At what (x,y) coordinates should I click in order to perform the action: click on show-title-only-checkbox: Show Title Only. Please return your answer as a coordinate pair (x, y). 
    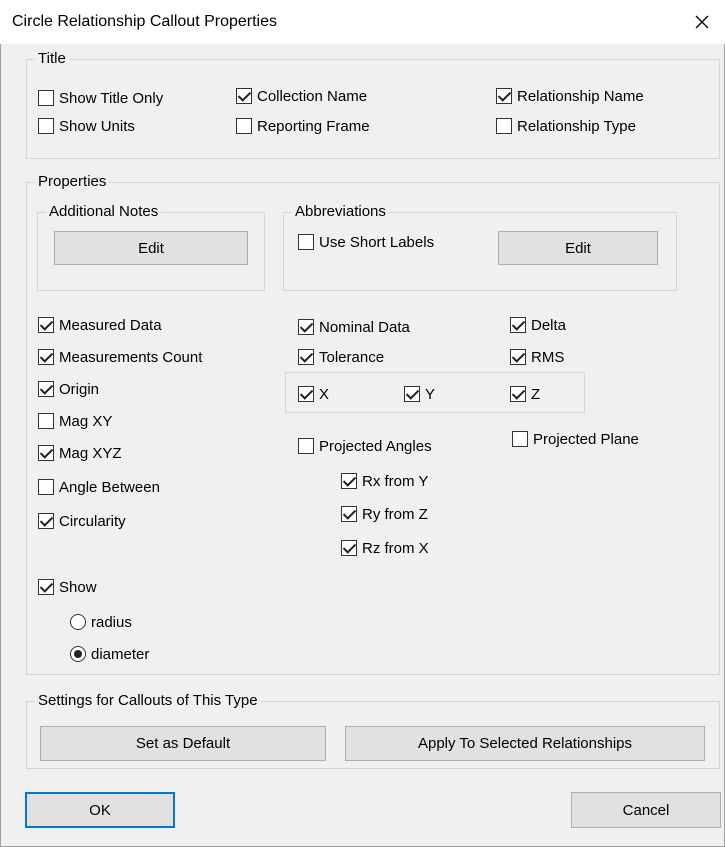
    Looking at the image, I should click on (100, 98).